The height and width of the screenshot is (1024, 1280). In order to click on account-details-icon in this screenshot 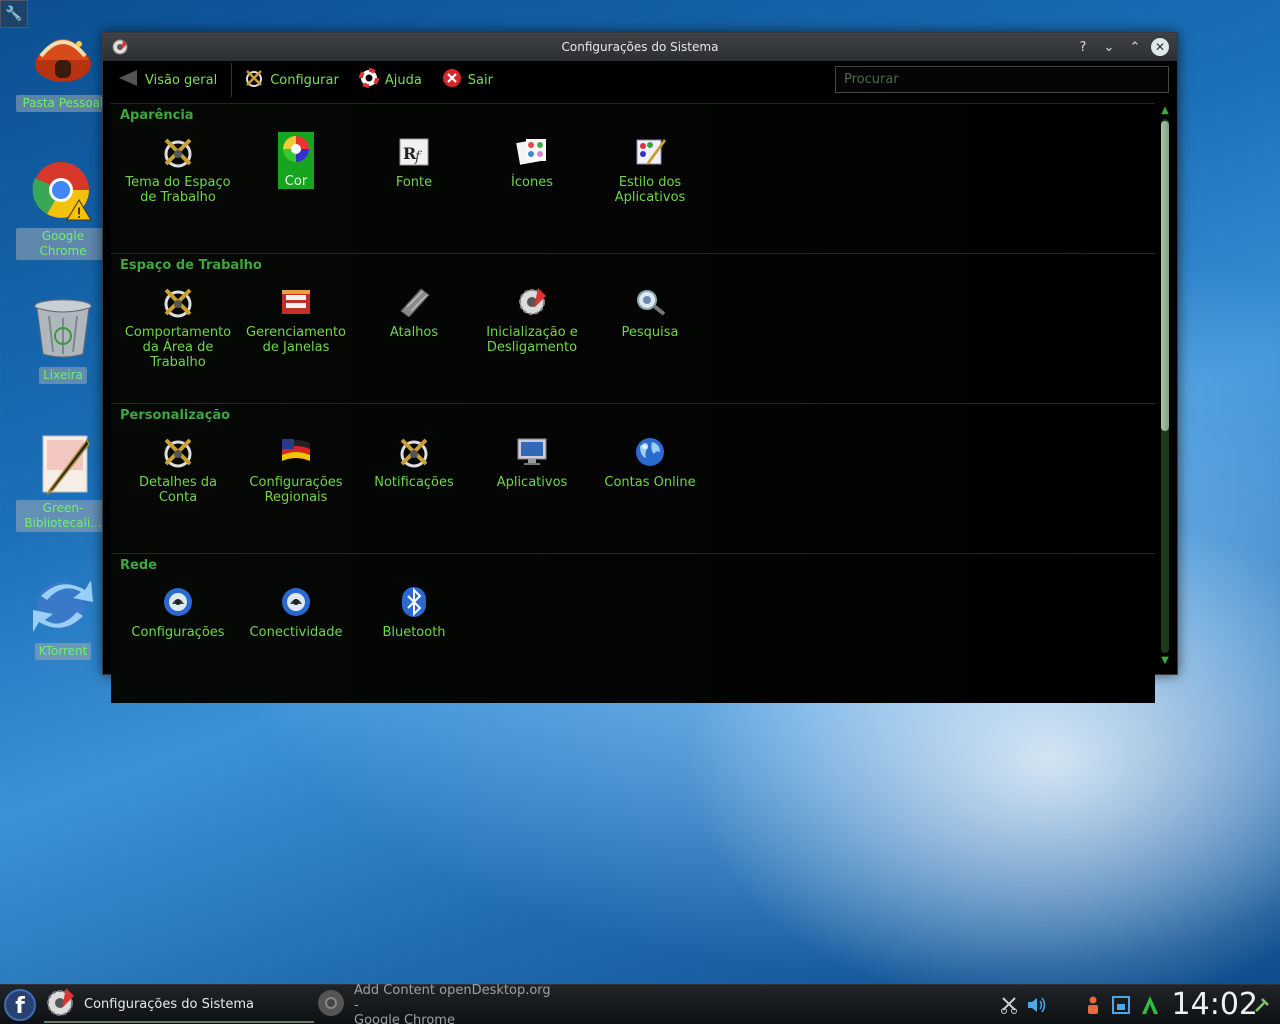, I will do `click(178, 452)`.